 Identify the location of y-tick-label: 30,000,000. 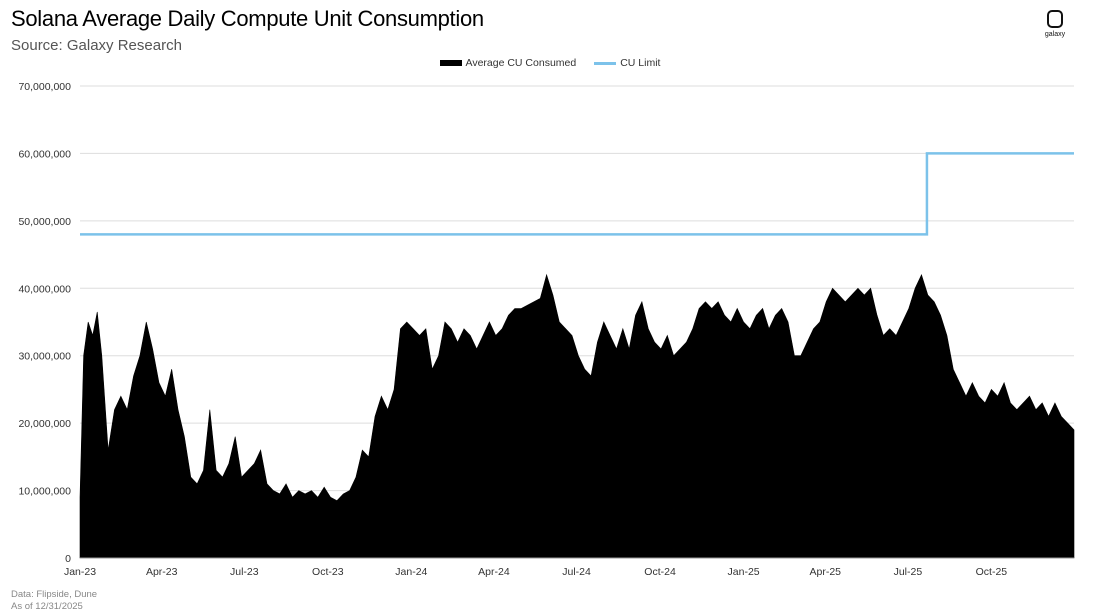
(44, 357).